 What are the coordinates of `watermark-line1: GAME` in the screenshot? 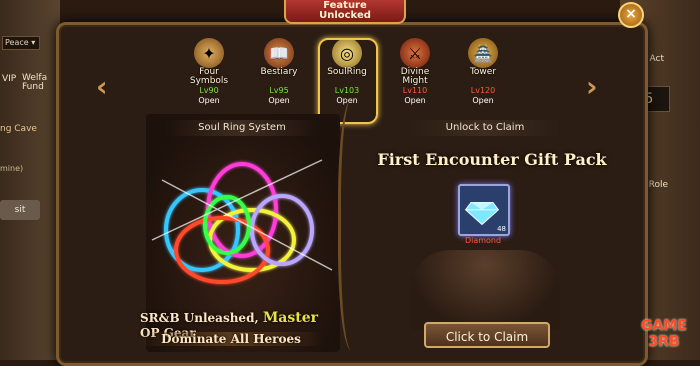 It's located at (664, 326).